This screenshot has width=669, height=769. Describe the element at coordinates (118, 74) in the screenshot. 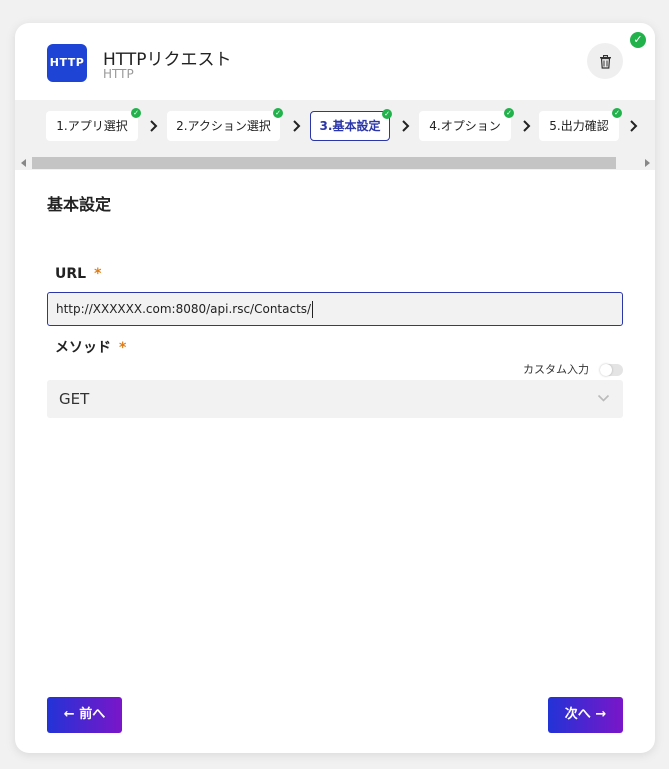

I see `app-subtitle: HTTP` at that location.